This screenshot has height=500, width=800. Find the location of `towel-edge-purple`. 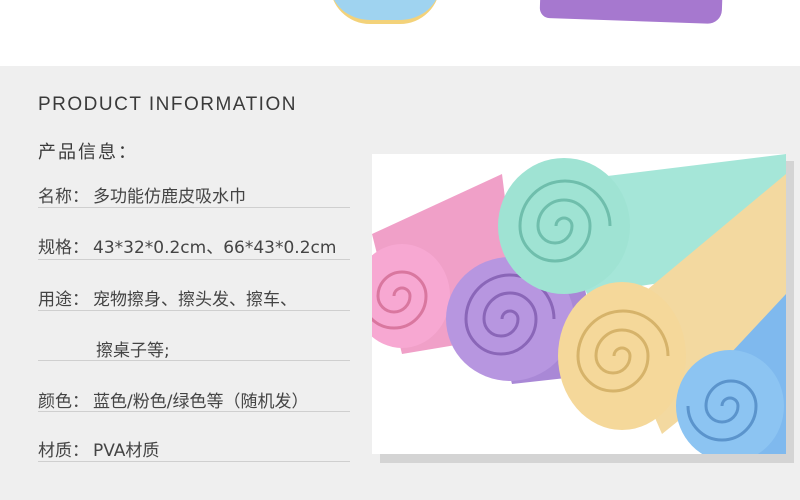

towel-edge-purple is located at coordinates (631, 12).